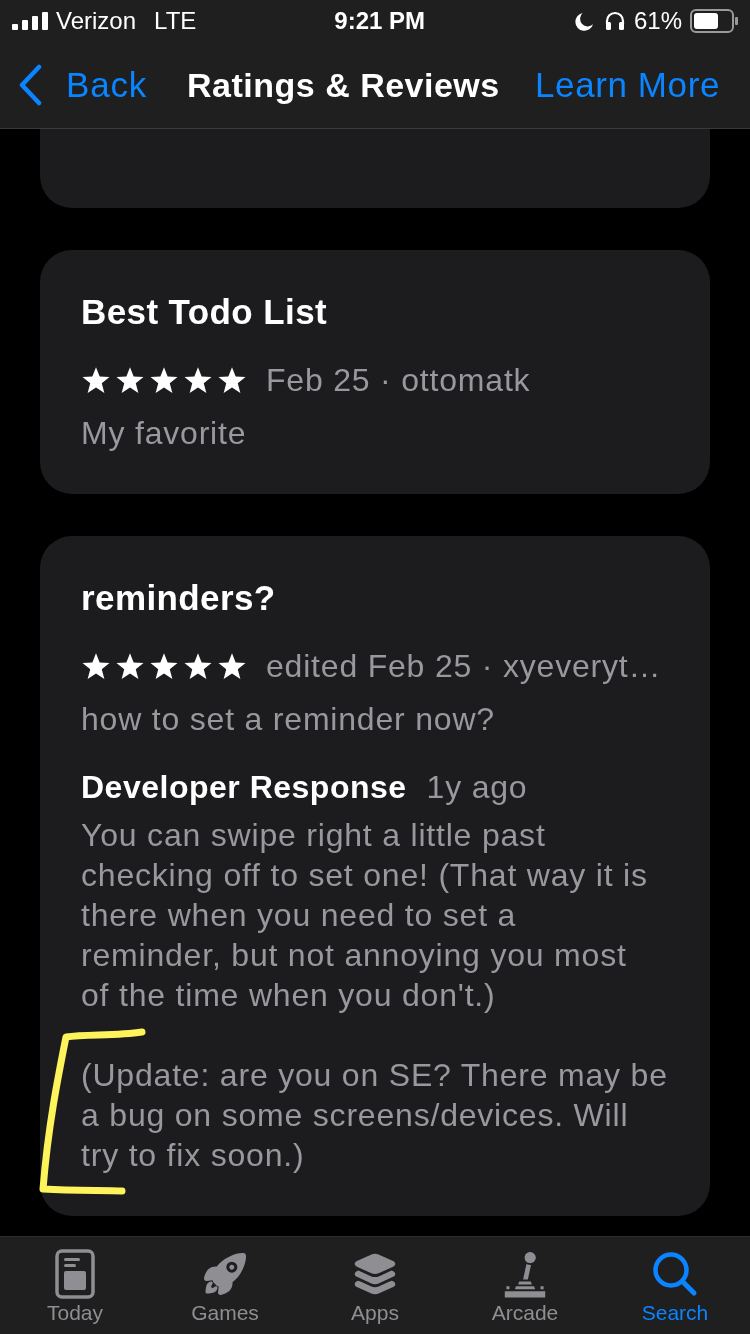 This screenshot has width=750, height=1334. What do you see at coordinates (30, 21) in the screenshot?
I see `signal-icon` at bounding box center [30, 21].